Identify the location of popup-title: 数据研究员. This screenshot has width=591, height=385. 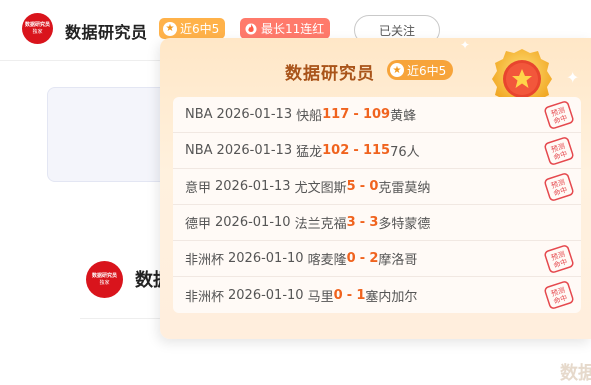
(330, 74).